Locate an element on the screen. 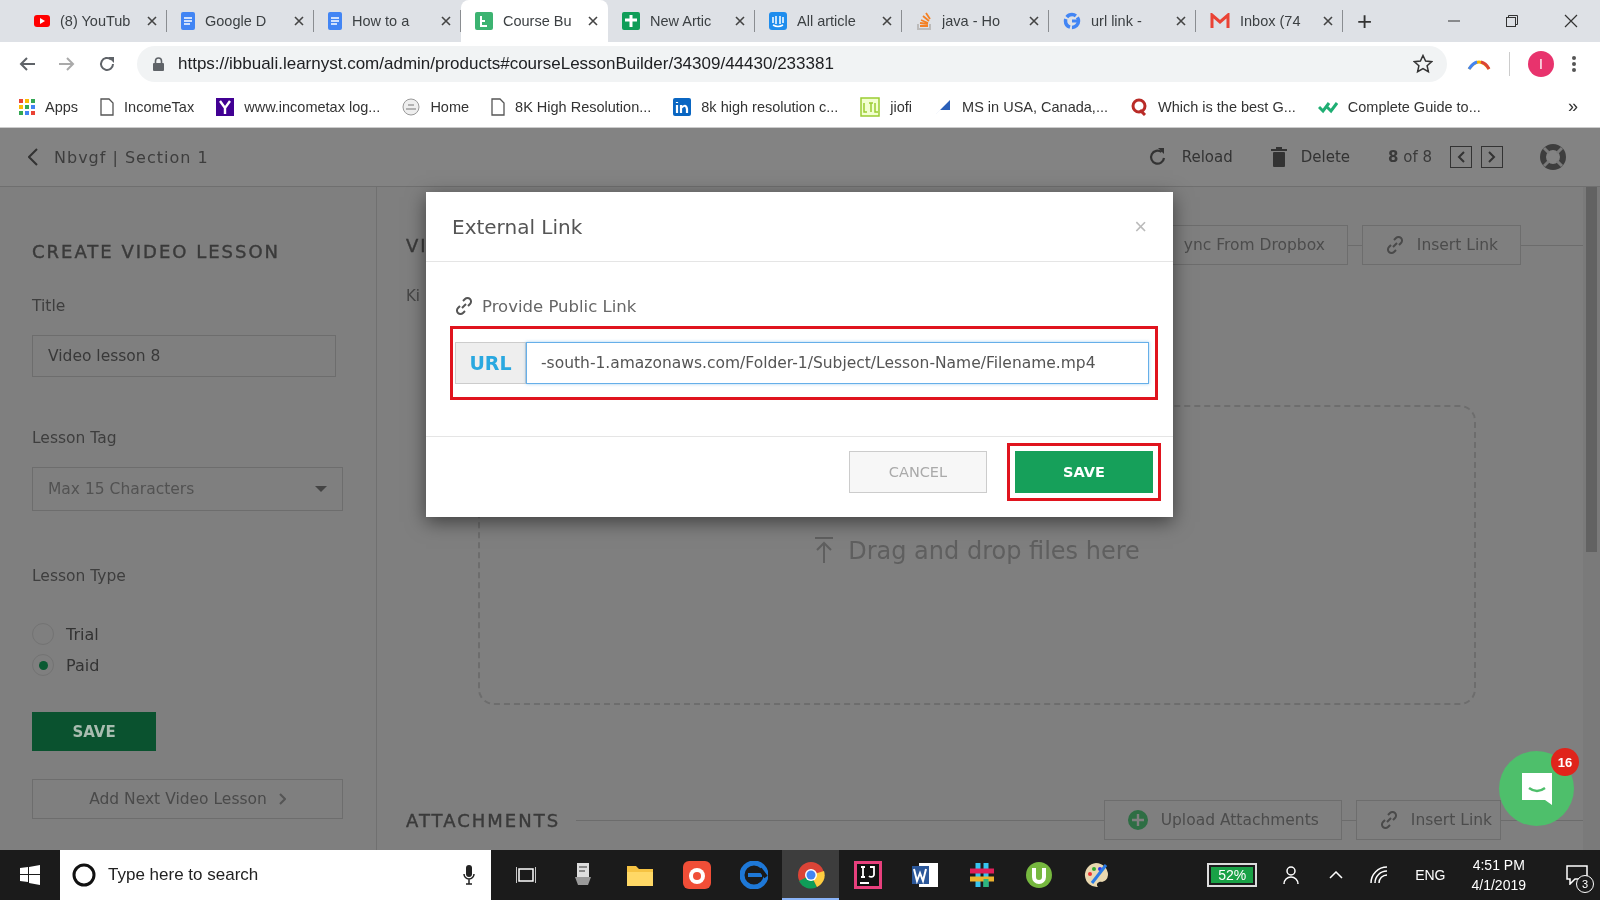 This screenshot has width=1600, height=900. play-icon is located at coordinates (42, 21).